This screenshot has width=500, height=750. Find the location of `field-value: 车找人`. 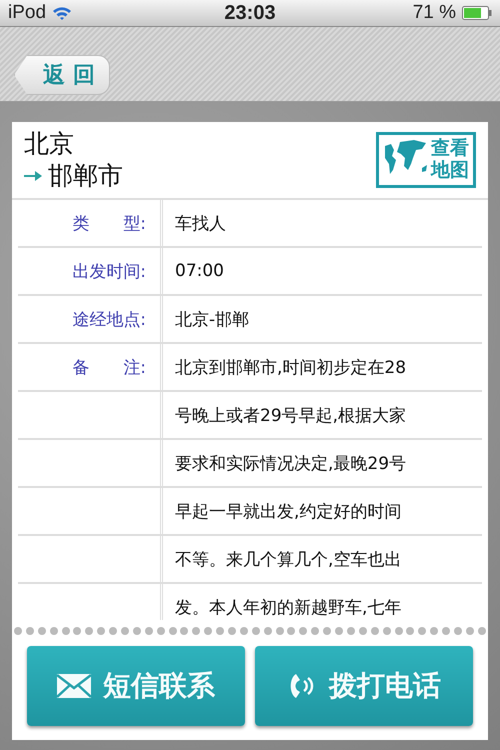

field-value: 车找人 is located at coordinates (200, 224).